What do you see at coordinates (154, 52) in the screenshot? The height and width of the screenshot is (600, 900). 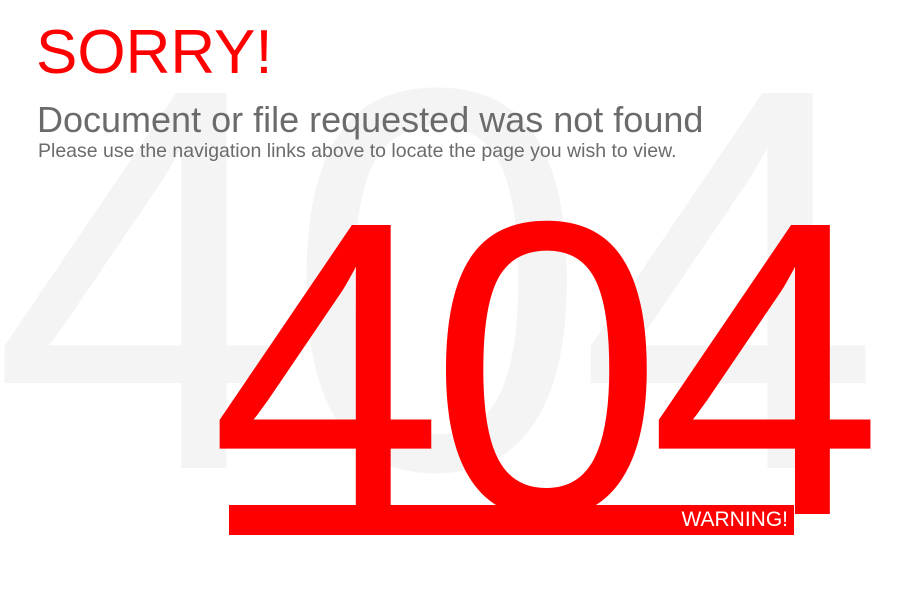 I see `sorry-title: SORRY!` at bounding box center [154, 52].